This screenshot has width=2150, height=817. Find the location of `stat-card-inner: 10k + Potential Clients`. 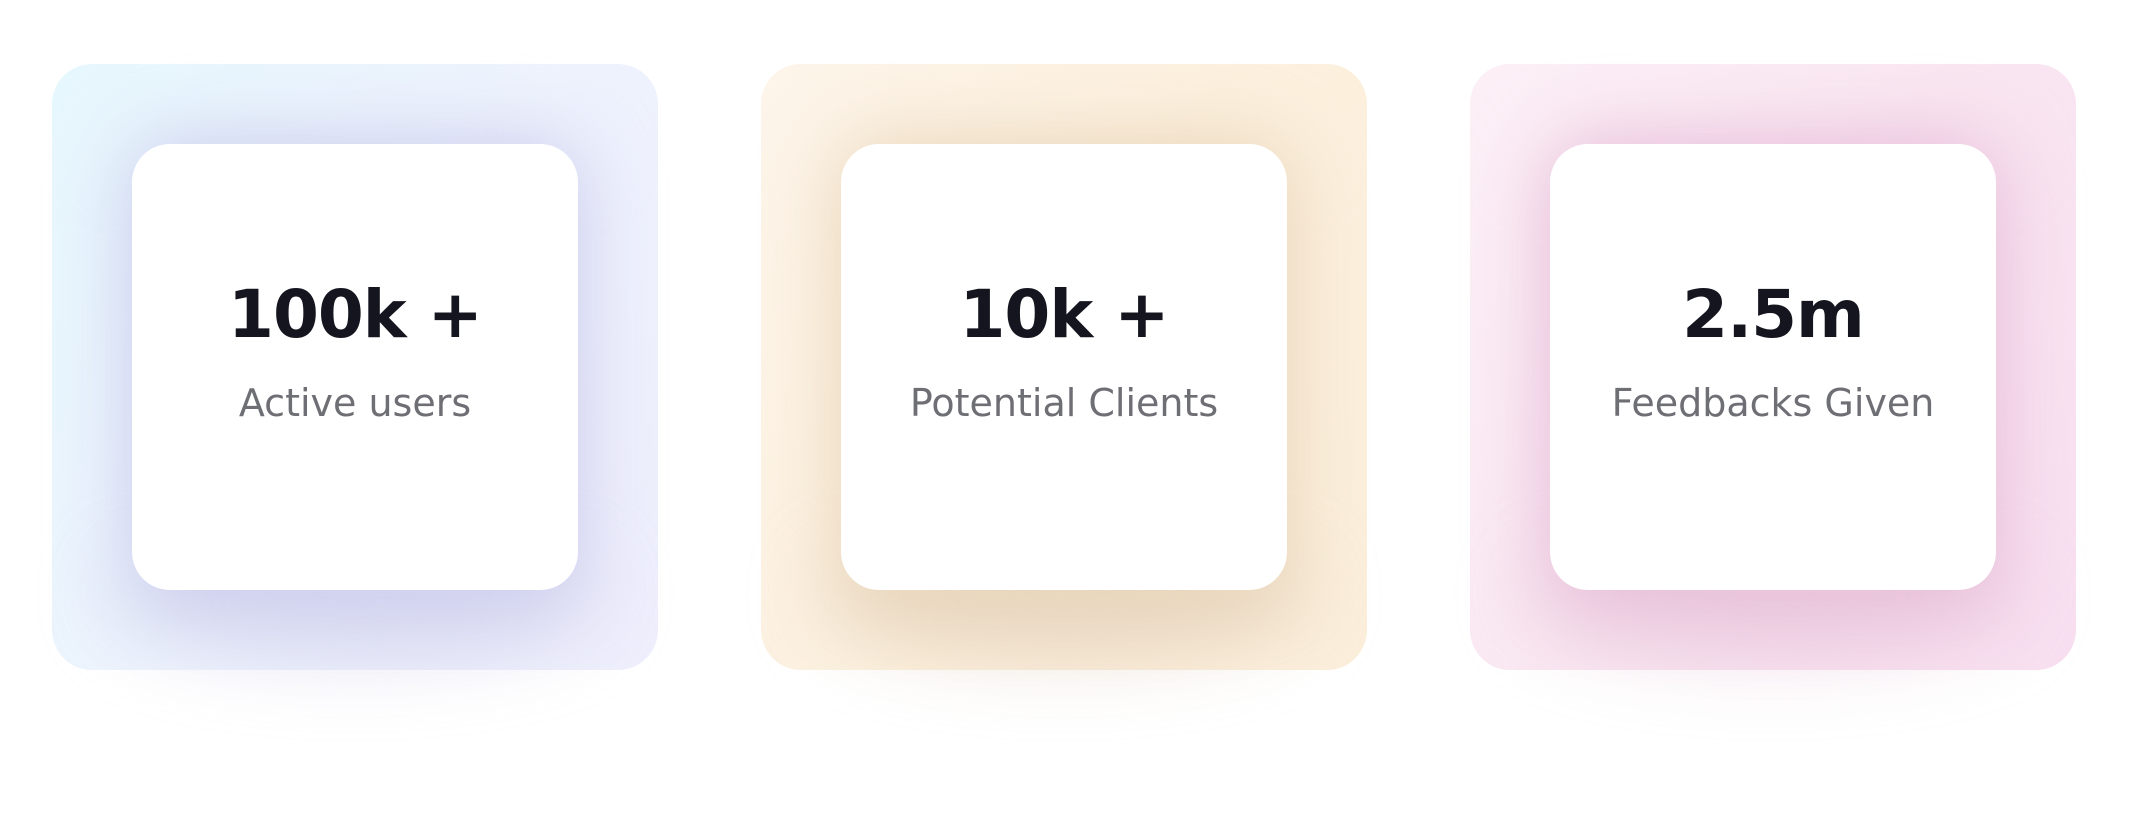

stat-card-inner: 10k + Potential Clients is located at coordinates (1064, 367).